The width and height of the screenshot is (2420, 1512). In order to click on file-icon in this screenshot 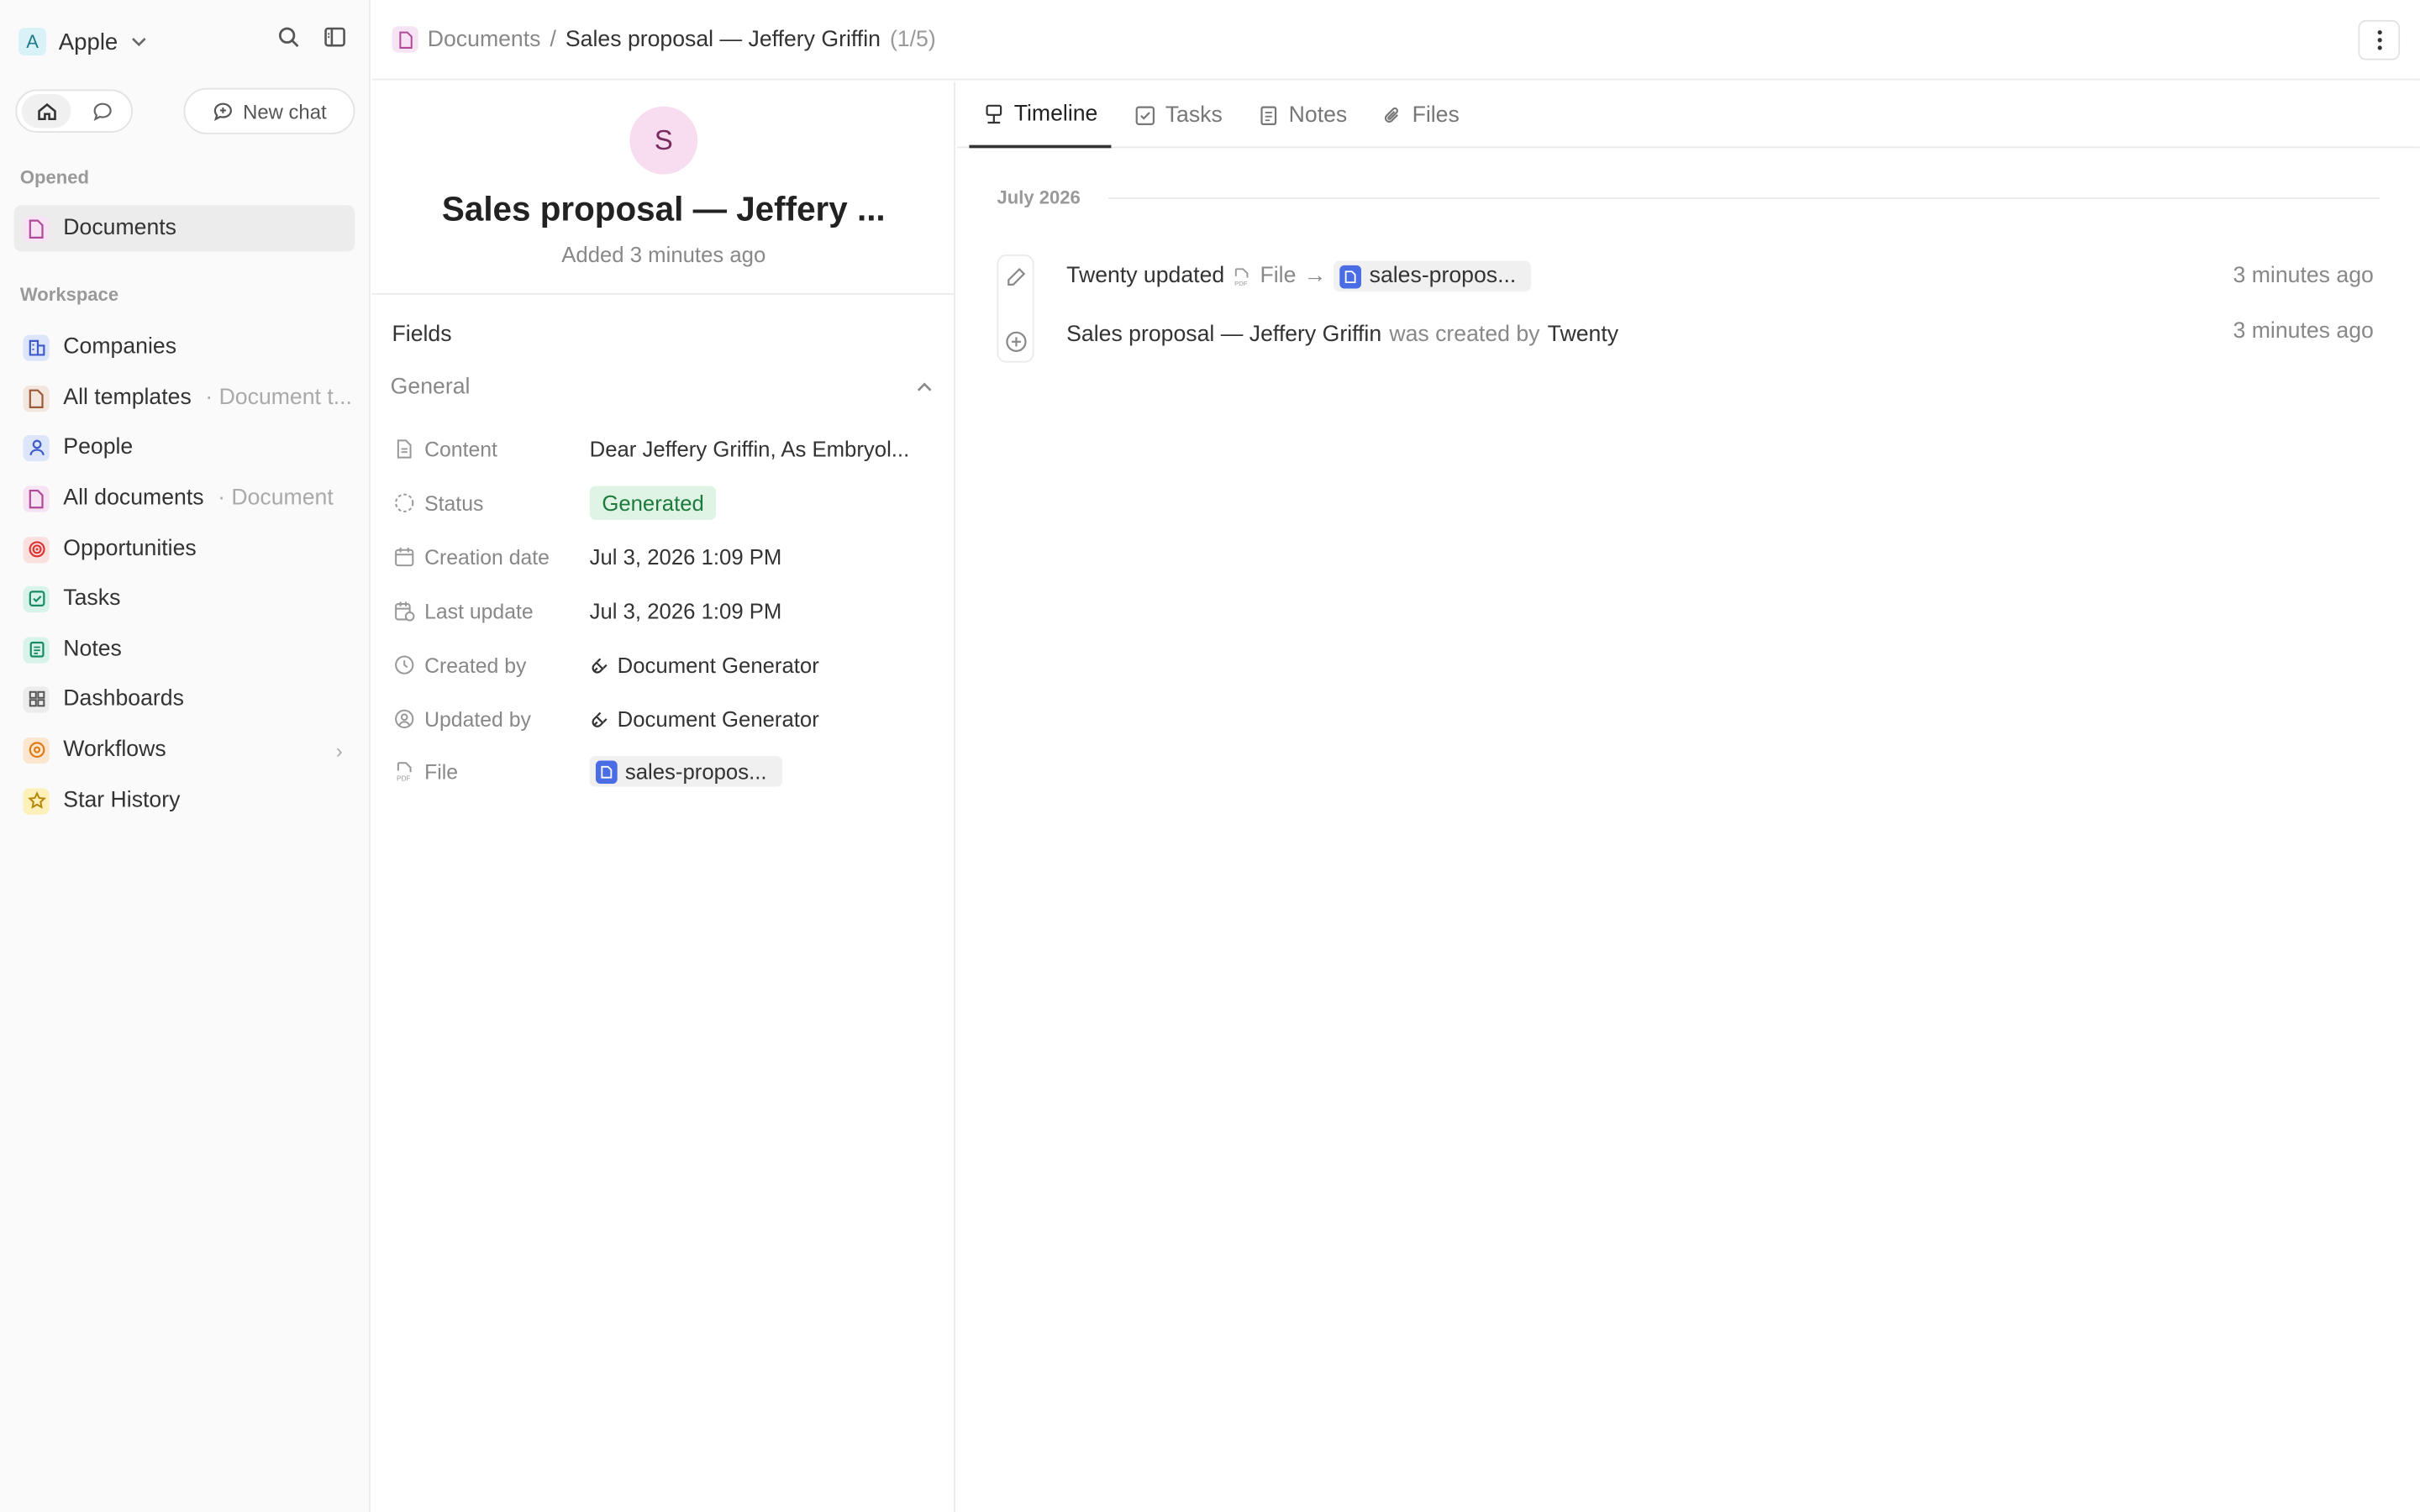, I will do `click(606, 771)`.